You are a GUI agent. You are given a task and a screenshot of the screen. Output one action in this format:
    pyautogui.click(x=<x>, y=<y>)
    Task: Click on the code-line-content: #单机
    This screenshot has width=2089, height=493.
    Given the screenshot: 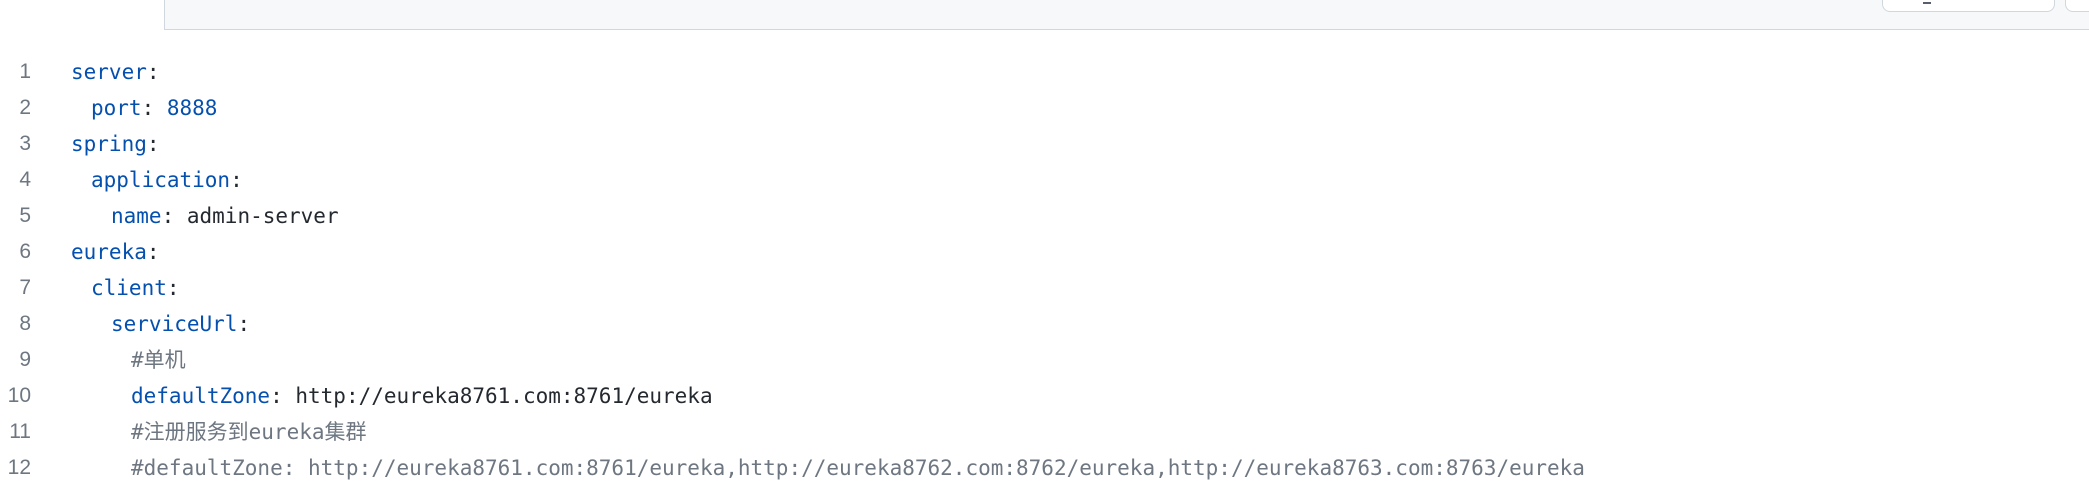 What is the action you would take?
    pyautogui.click(x=158, y=360)
    